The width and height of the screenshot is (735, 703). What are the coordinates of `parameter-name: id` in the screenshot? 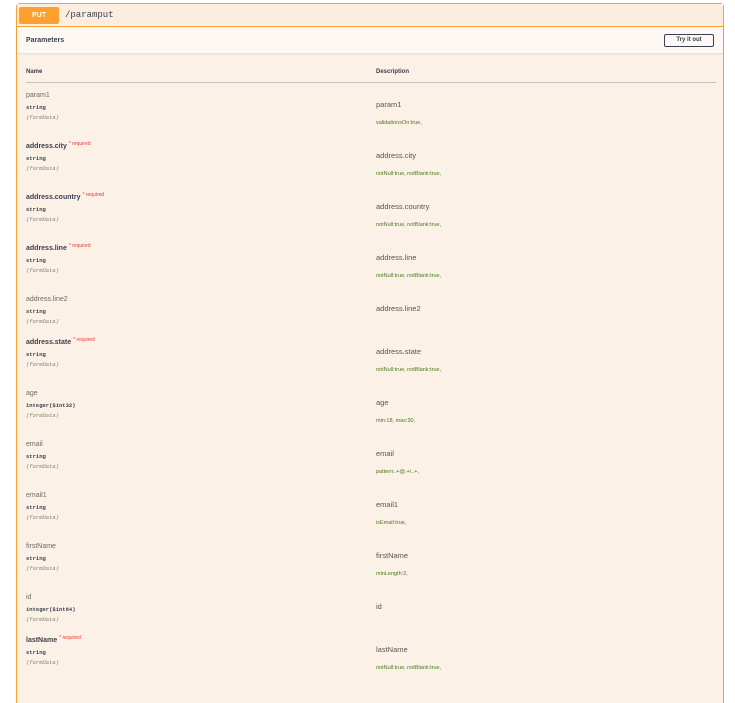 It's located at (28, 597).